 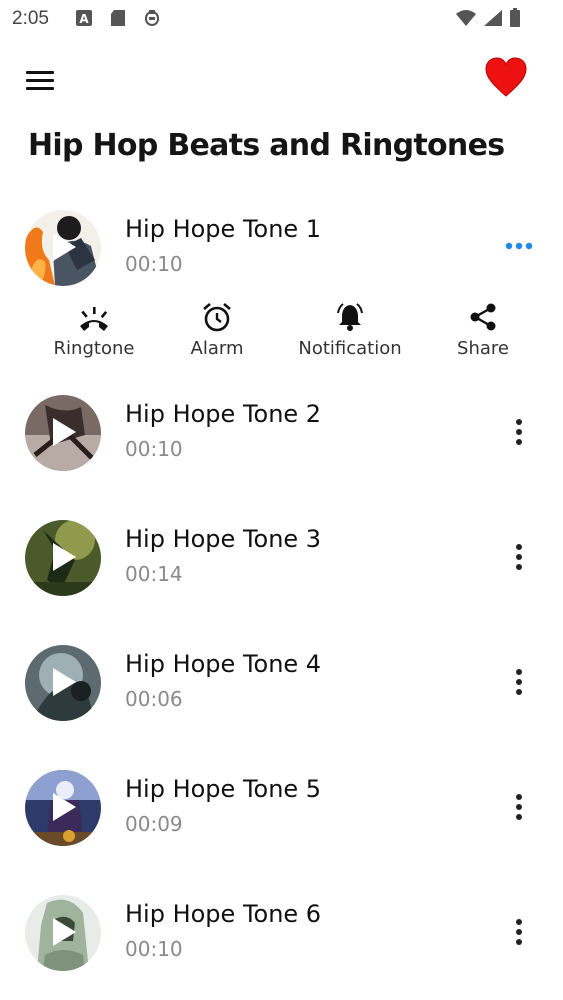 I want to click on tone-title: Hip Hope Tone 3, so click(x=223, y=539).